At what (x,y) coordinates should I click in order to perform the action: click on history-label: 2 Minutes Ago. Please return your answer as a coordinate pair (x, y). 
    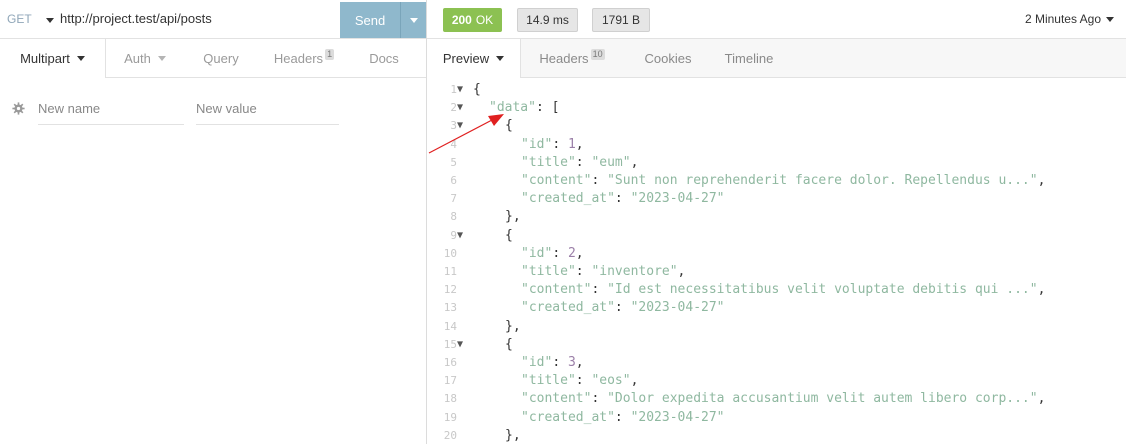
    Looking at the image, I should click on (1062, 19).